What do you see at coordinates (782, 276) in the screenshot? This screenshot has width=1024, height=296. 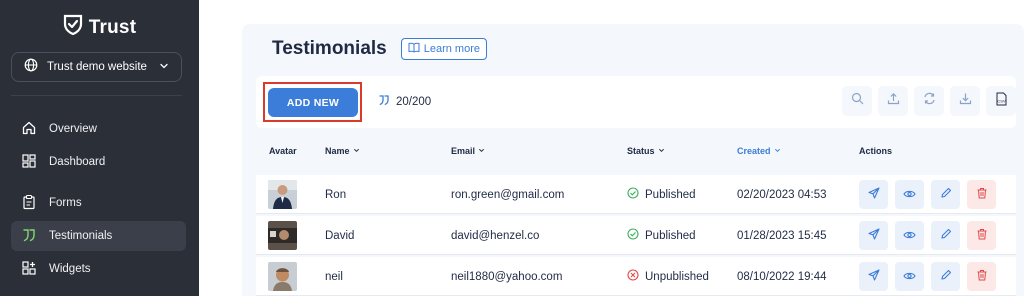 I see `created-cell: 08/10/2022 19:44` at bounding box center [782, 276].